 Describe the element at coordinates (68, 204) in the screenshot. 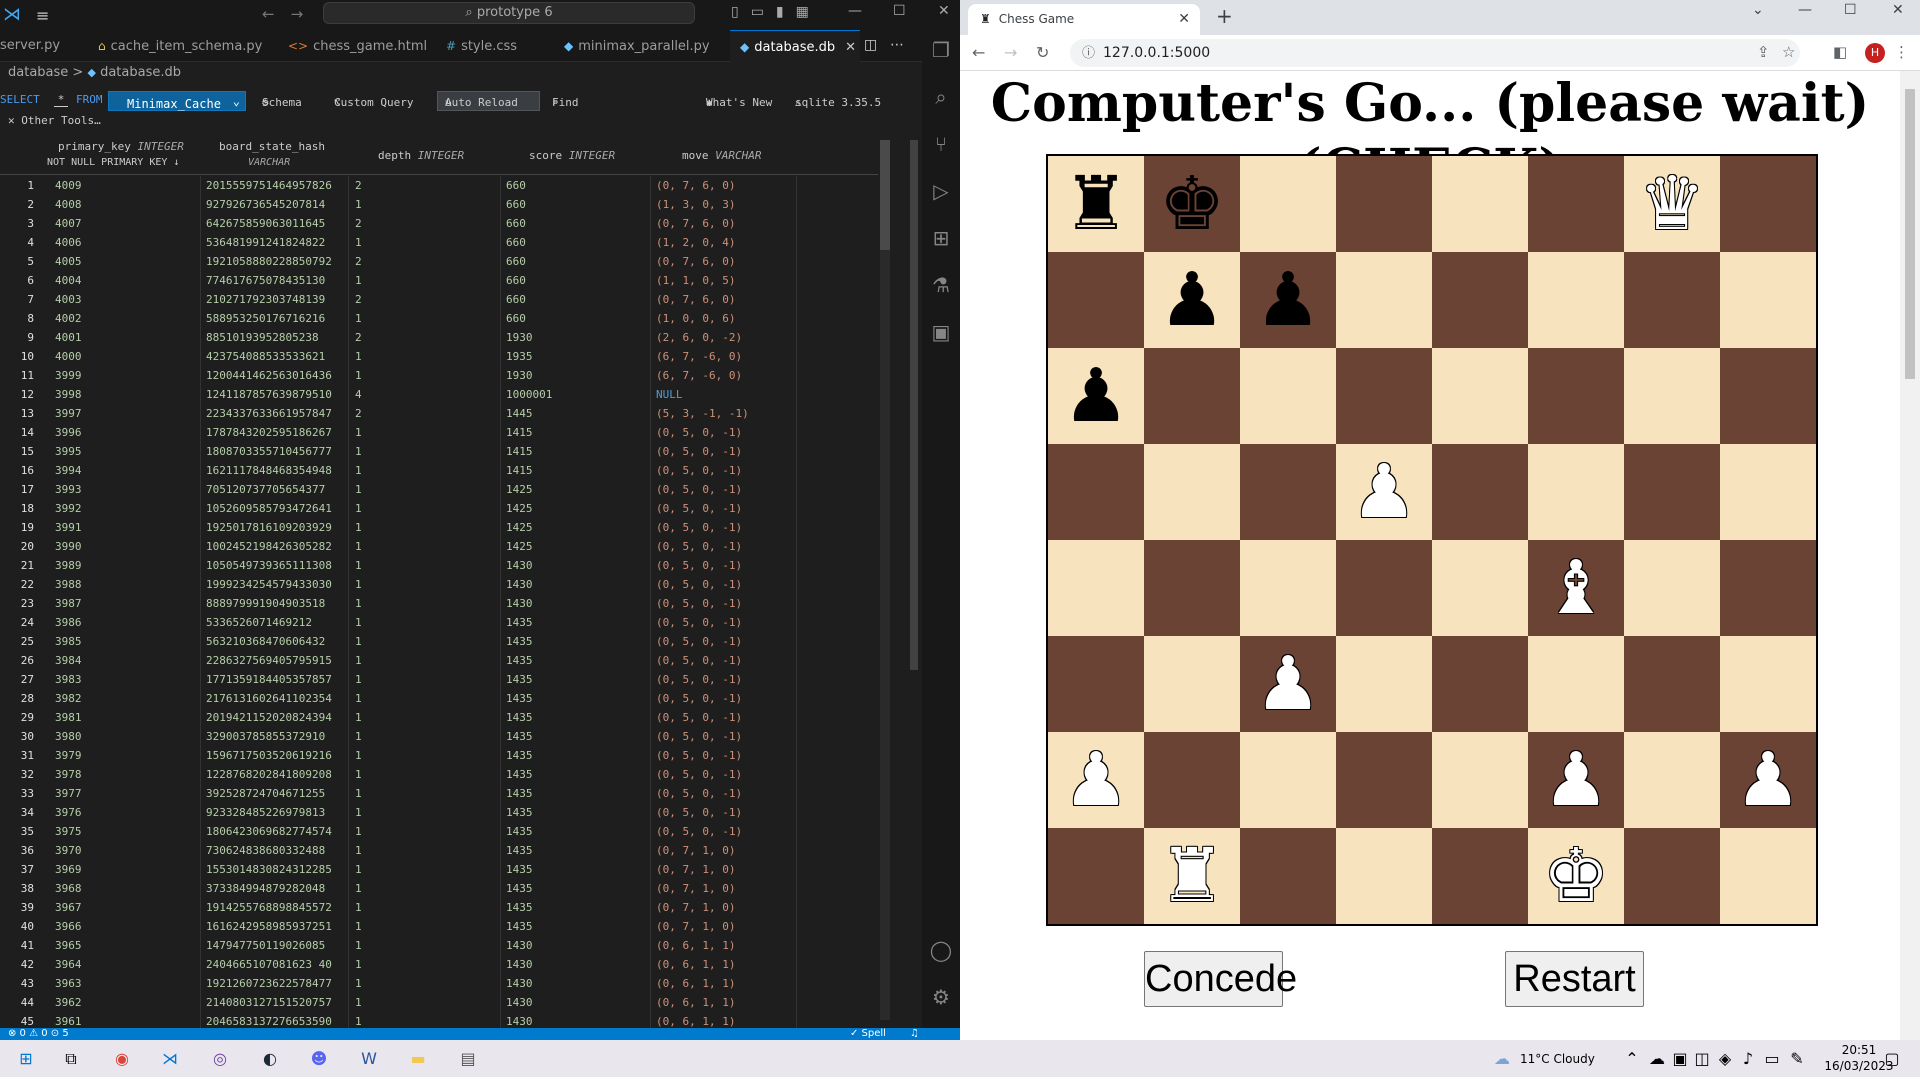

I see `cell-primary-key: 4008` at that location.